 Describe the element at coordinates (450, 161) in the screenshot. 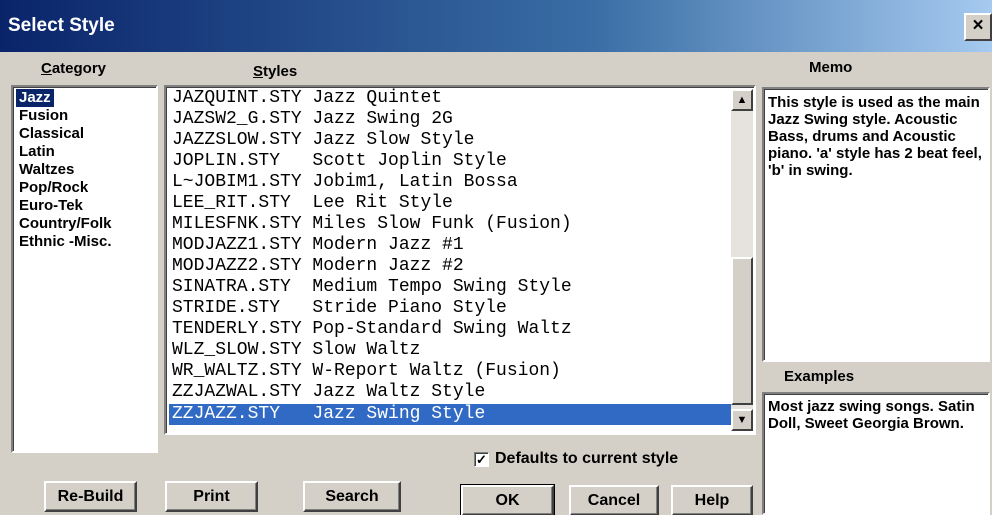

I see `style-row: JOPLIN.STY Scott Joplin Style` at that location.